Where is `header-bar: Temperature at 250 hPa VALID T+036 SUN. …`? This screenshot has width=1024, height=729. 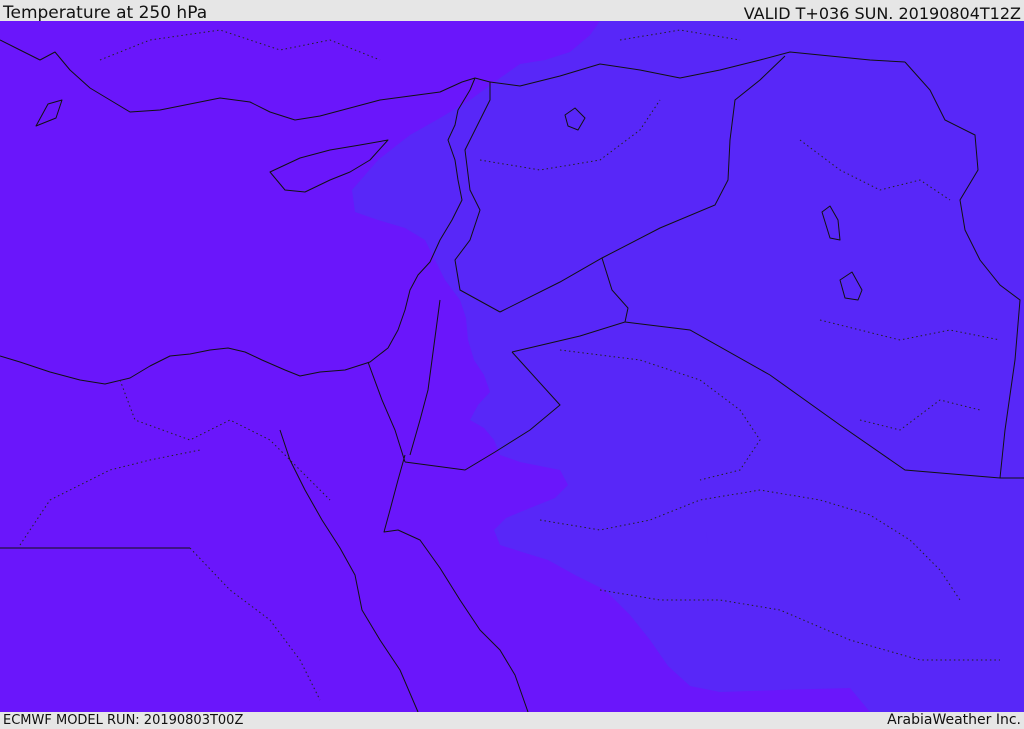
header-bar: Temperature at 250 hPa VALID T+036 SUN. … is located at coordinates (512, 11).